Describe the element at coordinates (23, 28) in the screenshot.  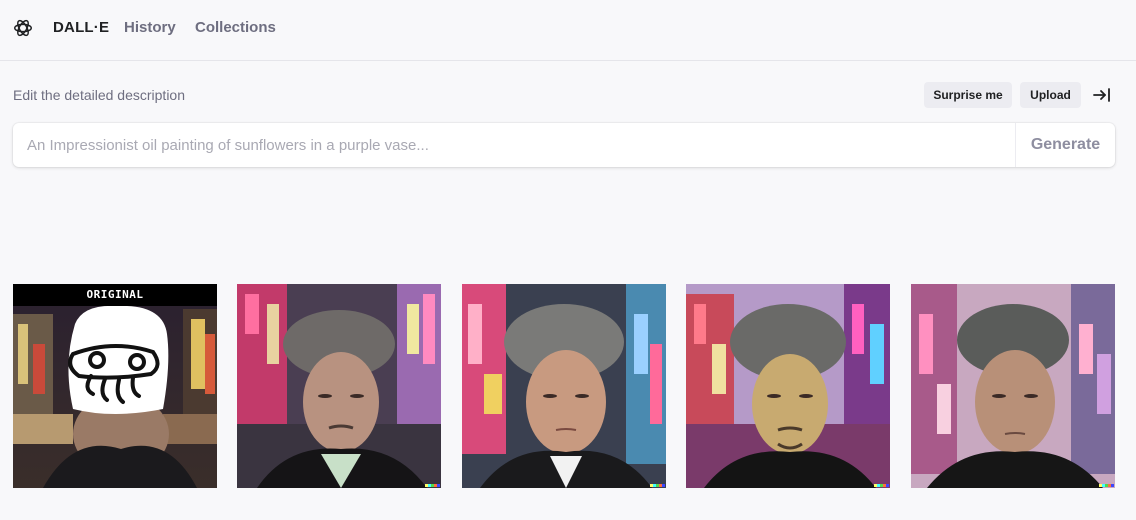
I see `openai-logo-icon` at that location.